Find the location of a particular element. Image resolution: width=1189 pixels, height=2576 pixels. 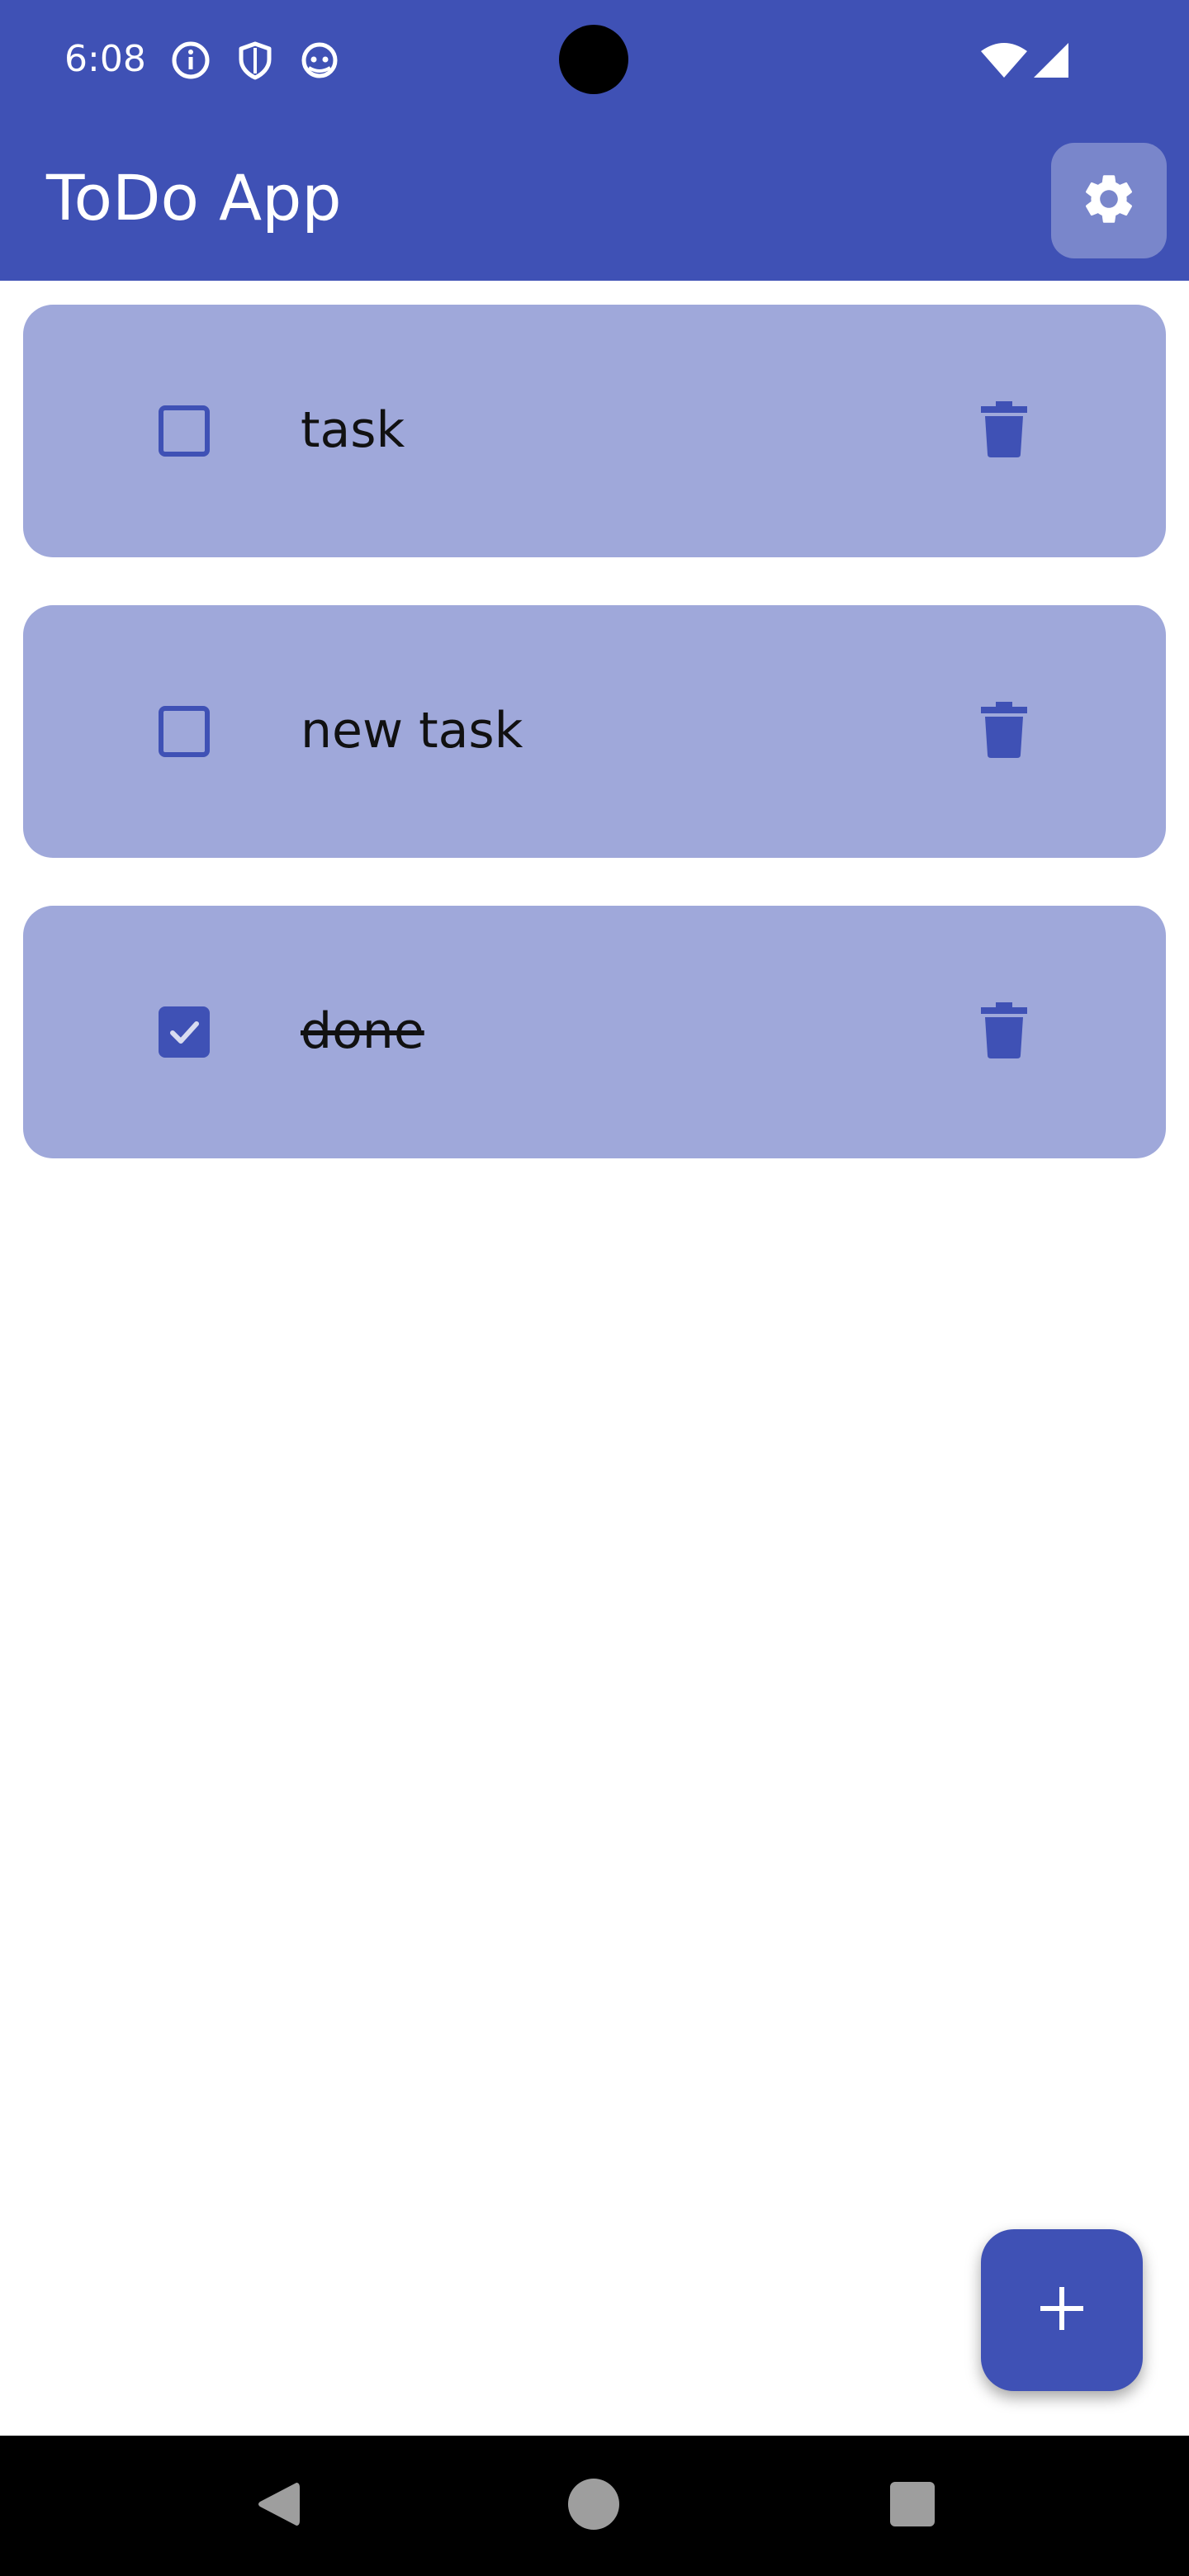

settings-button is located at coordinates (1109, 200).